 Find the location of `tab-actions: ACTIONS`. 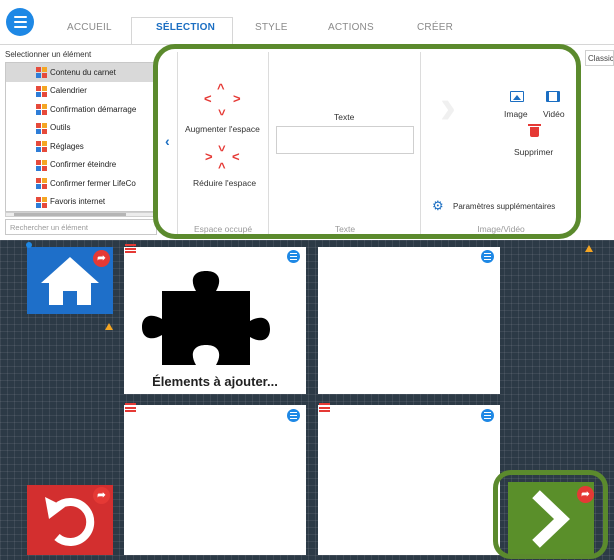

tab-actions: ACTIONS is located at coordinates (351, 27).